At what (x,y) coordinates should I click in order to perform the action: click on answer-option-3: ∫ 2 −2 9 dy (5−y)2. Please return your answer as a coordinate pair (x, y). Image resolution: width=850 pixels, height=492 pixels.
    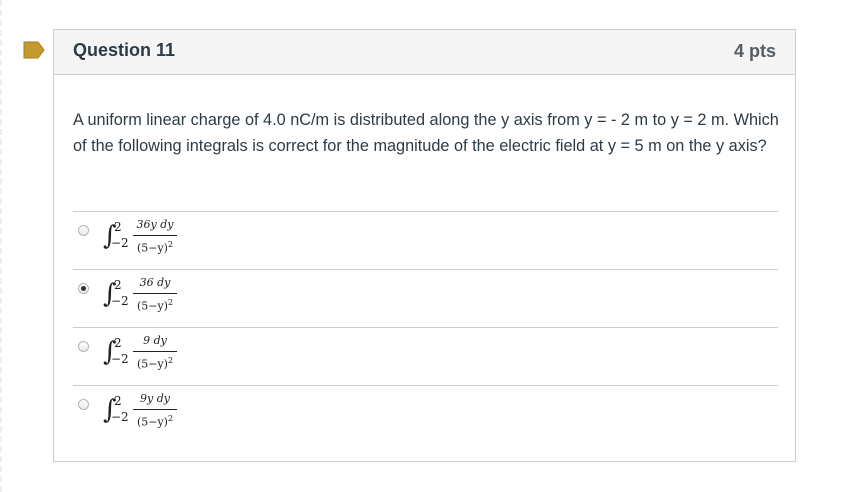
    Looking at the image, I should click on (425, 357).